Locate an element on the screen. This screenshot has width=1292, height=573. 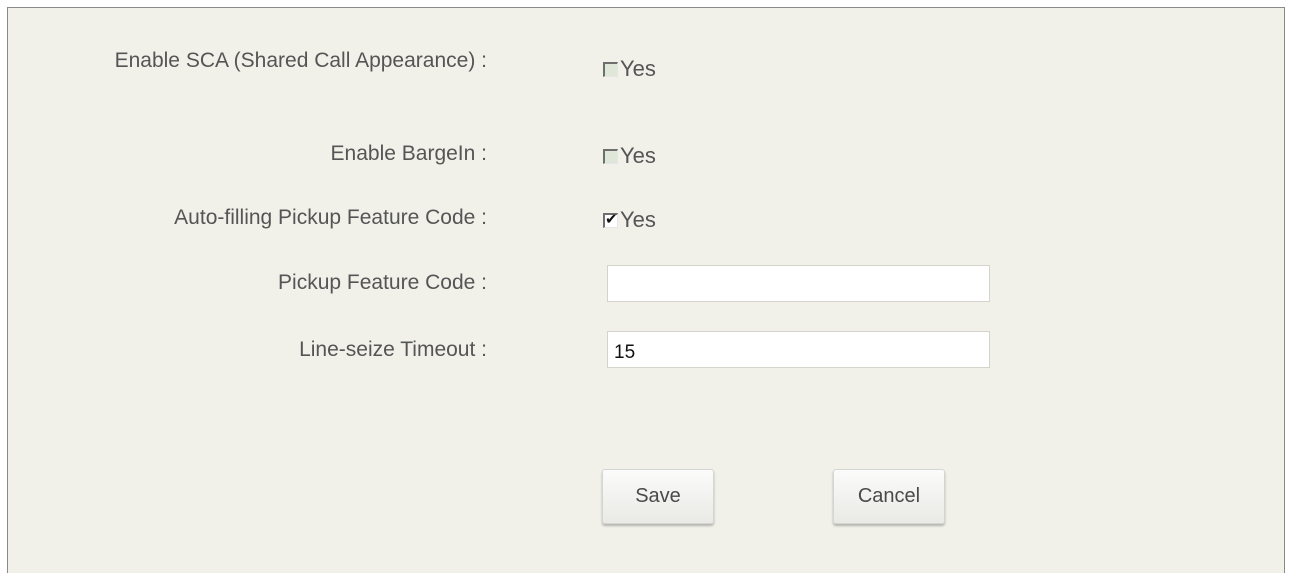
bargein-checkbox: ✔ is located at coordinates (610, 156).